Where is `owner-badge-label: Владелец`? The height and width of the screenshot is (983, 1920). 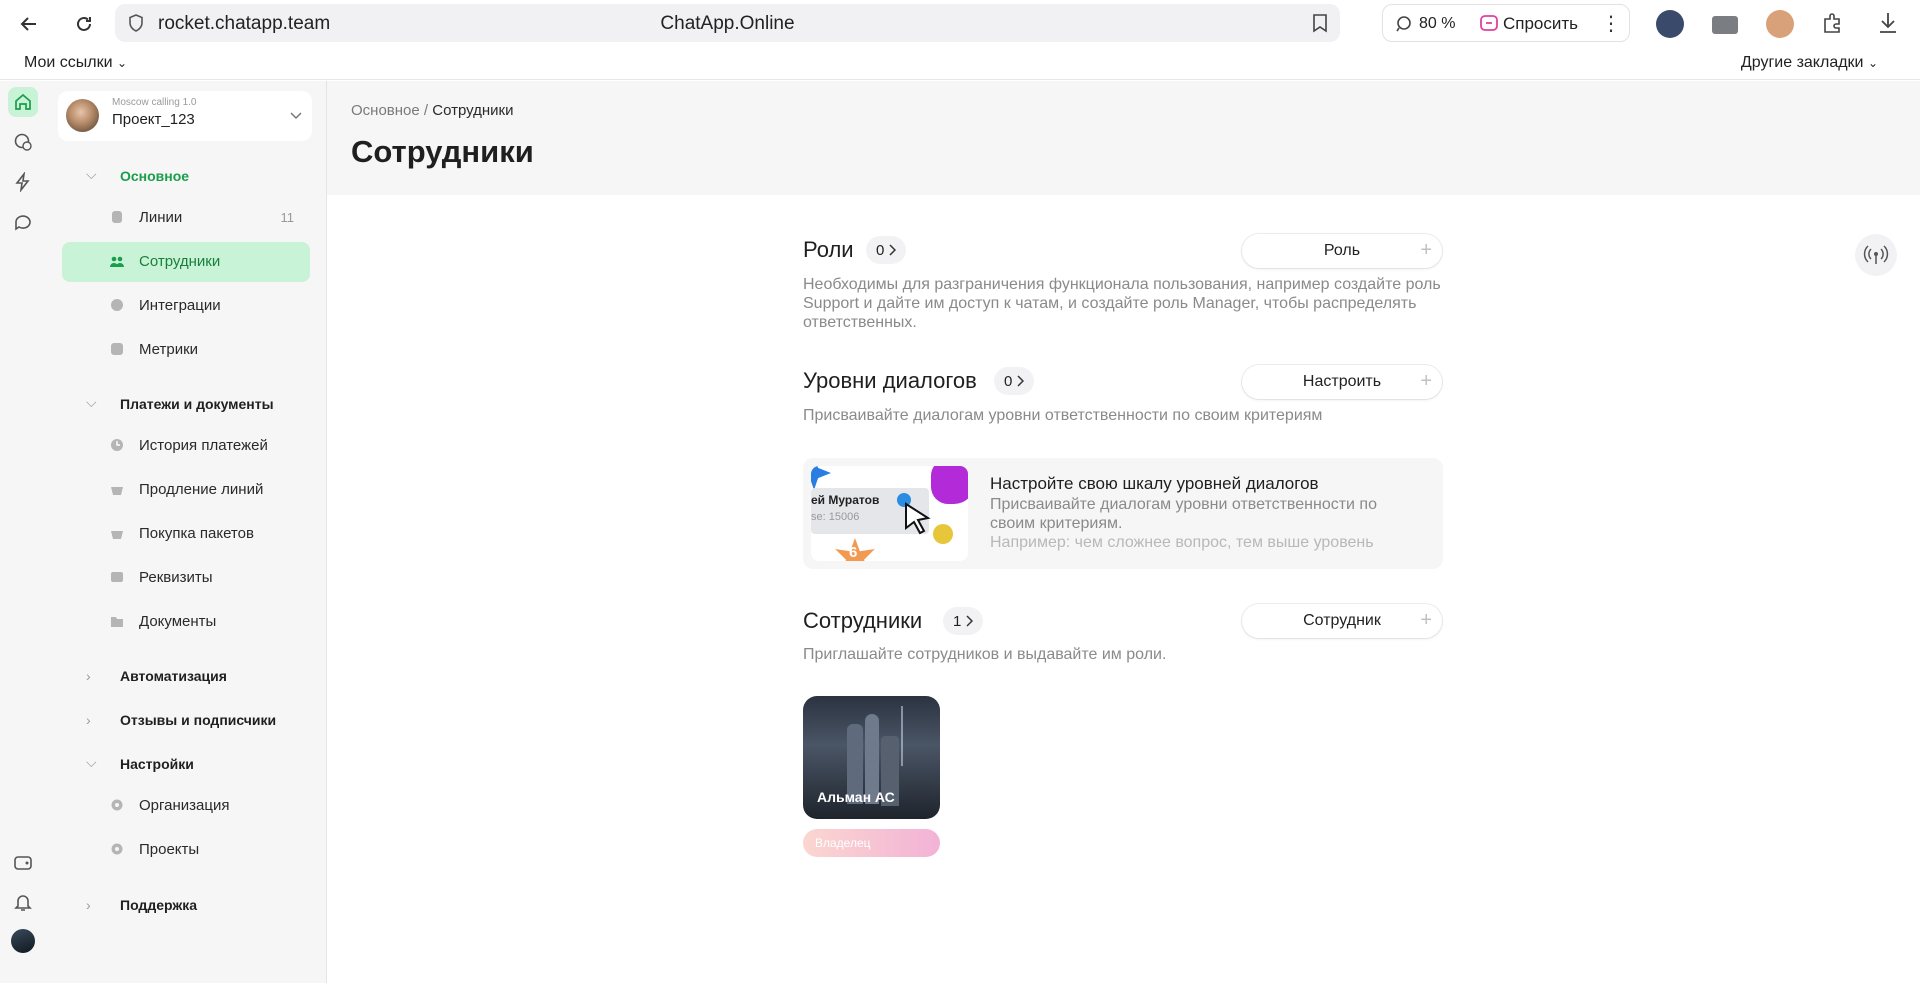
owner-badge-label: Владелец is located at coordinates (843, 843).